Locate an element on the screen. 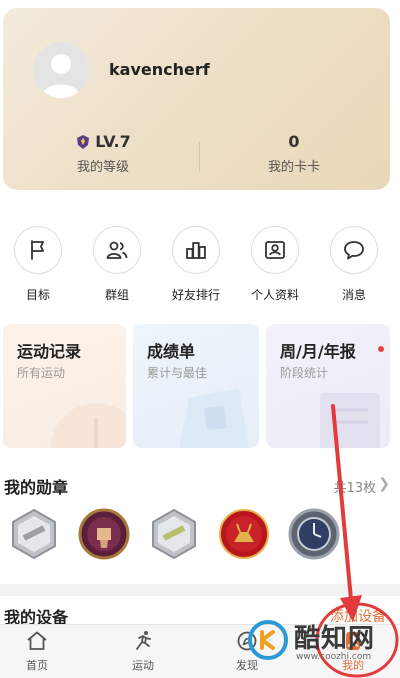  ranking-icon is located at coordinates (196, 250).